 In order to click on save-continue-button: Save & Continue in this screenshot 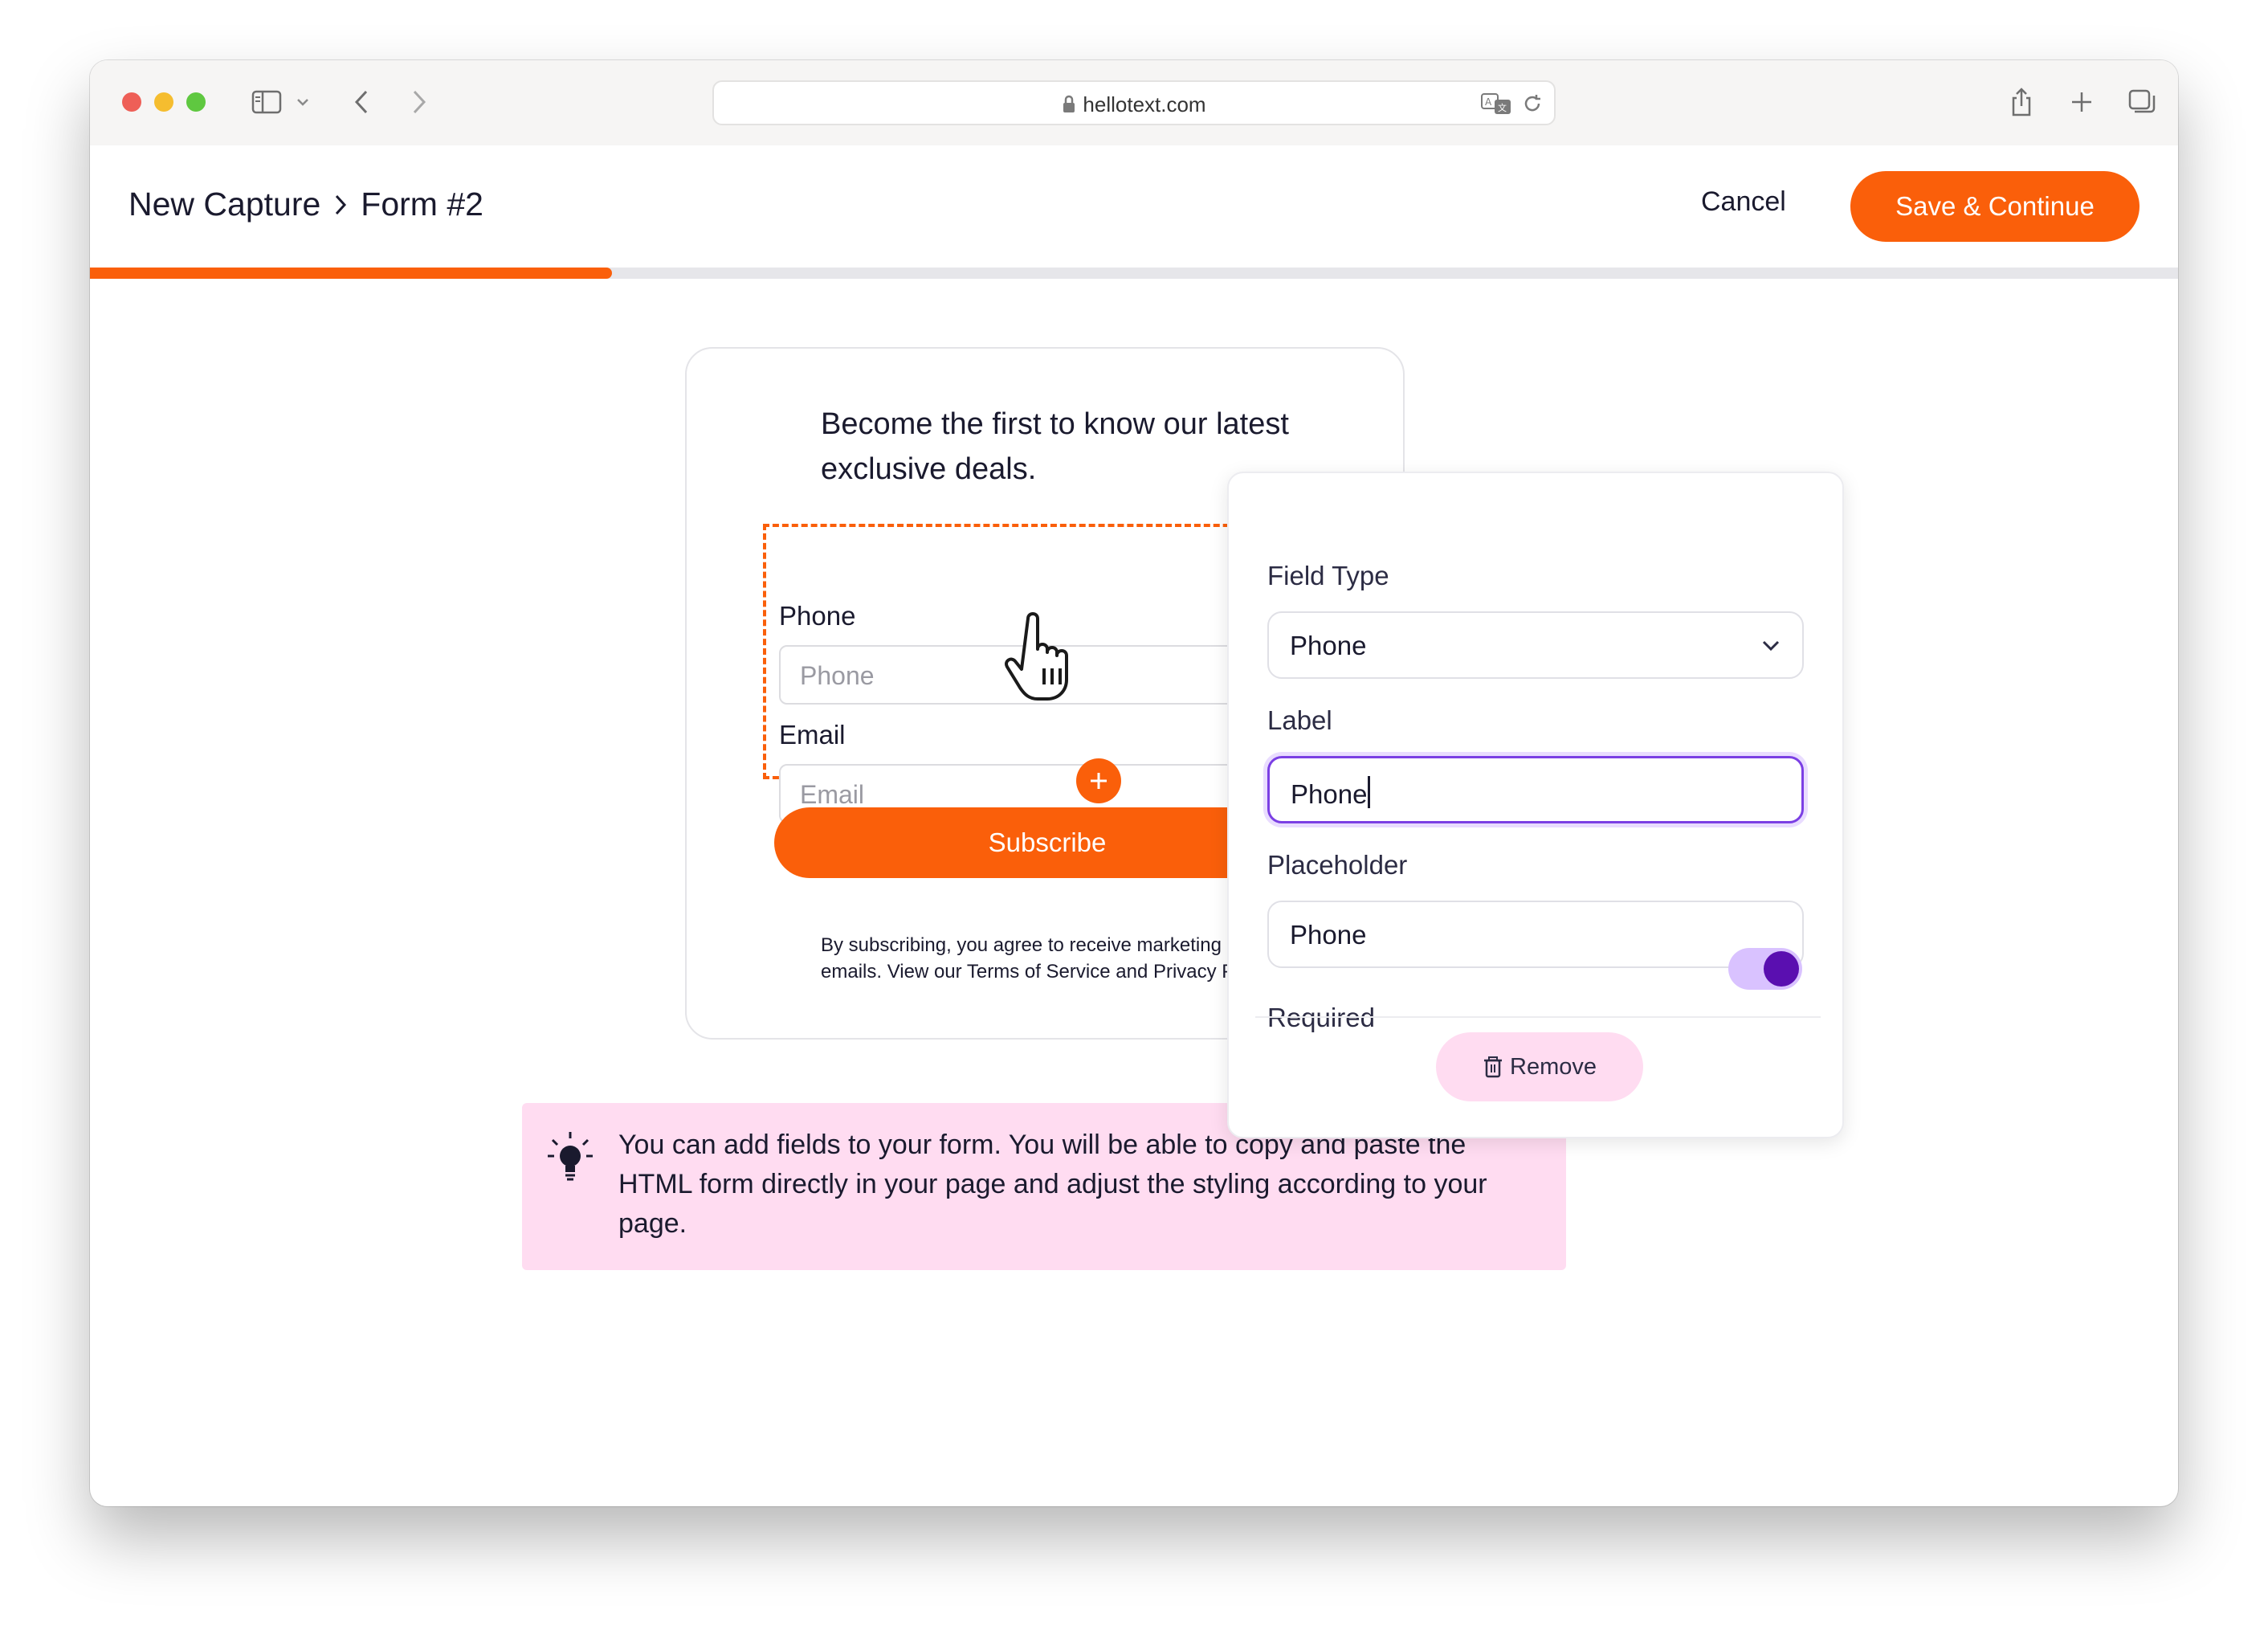, I will do `click(1995, 206)`.